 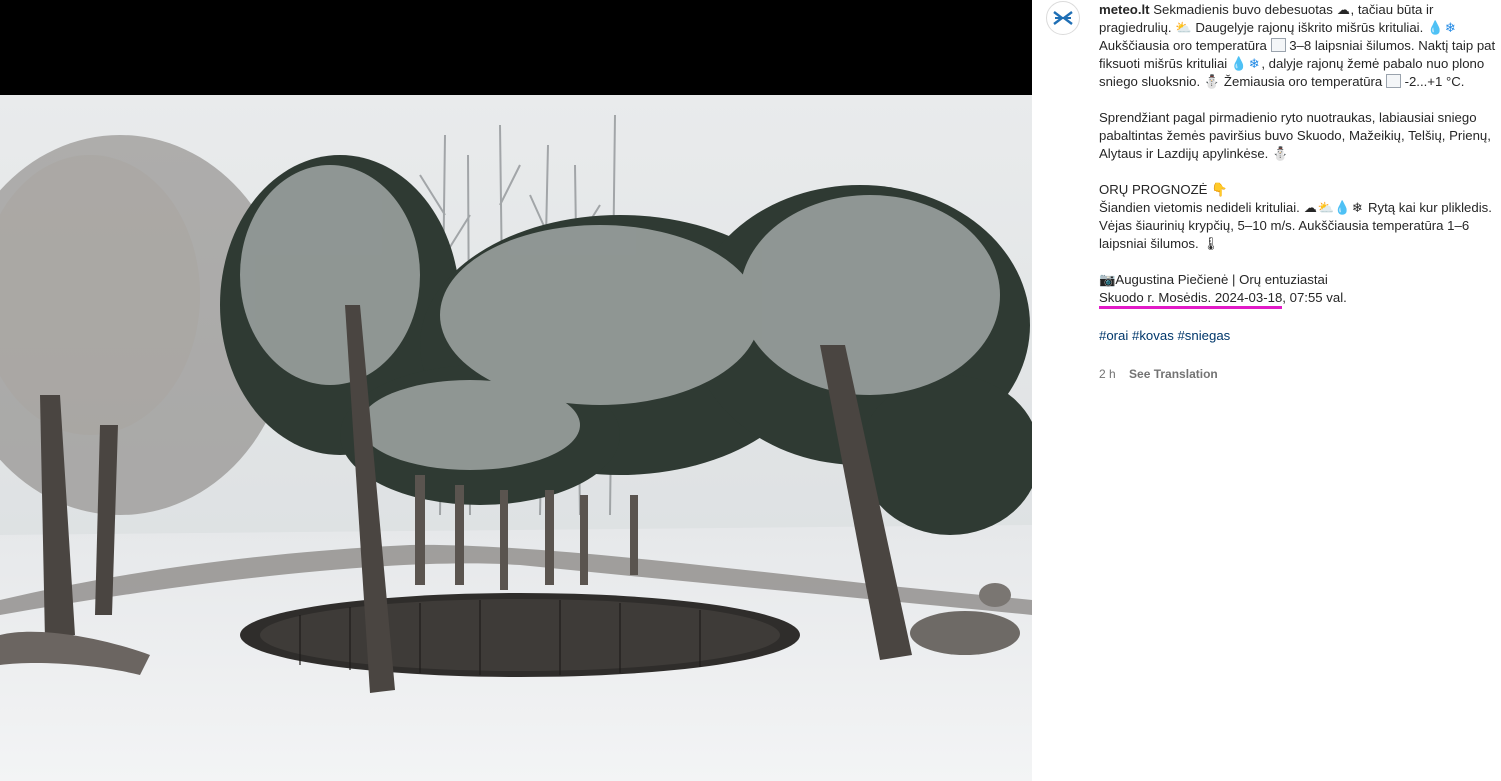 What do you see at coordinates (1107, 374) in the screenshot?
I see `timestamp: 2 h` at bounding box center [1107, 374].